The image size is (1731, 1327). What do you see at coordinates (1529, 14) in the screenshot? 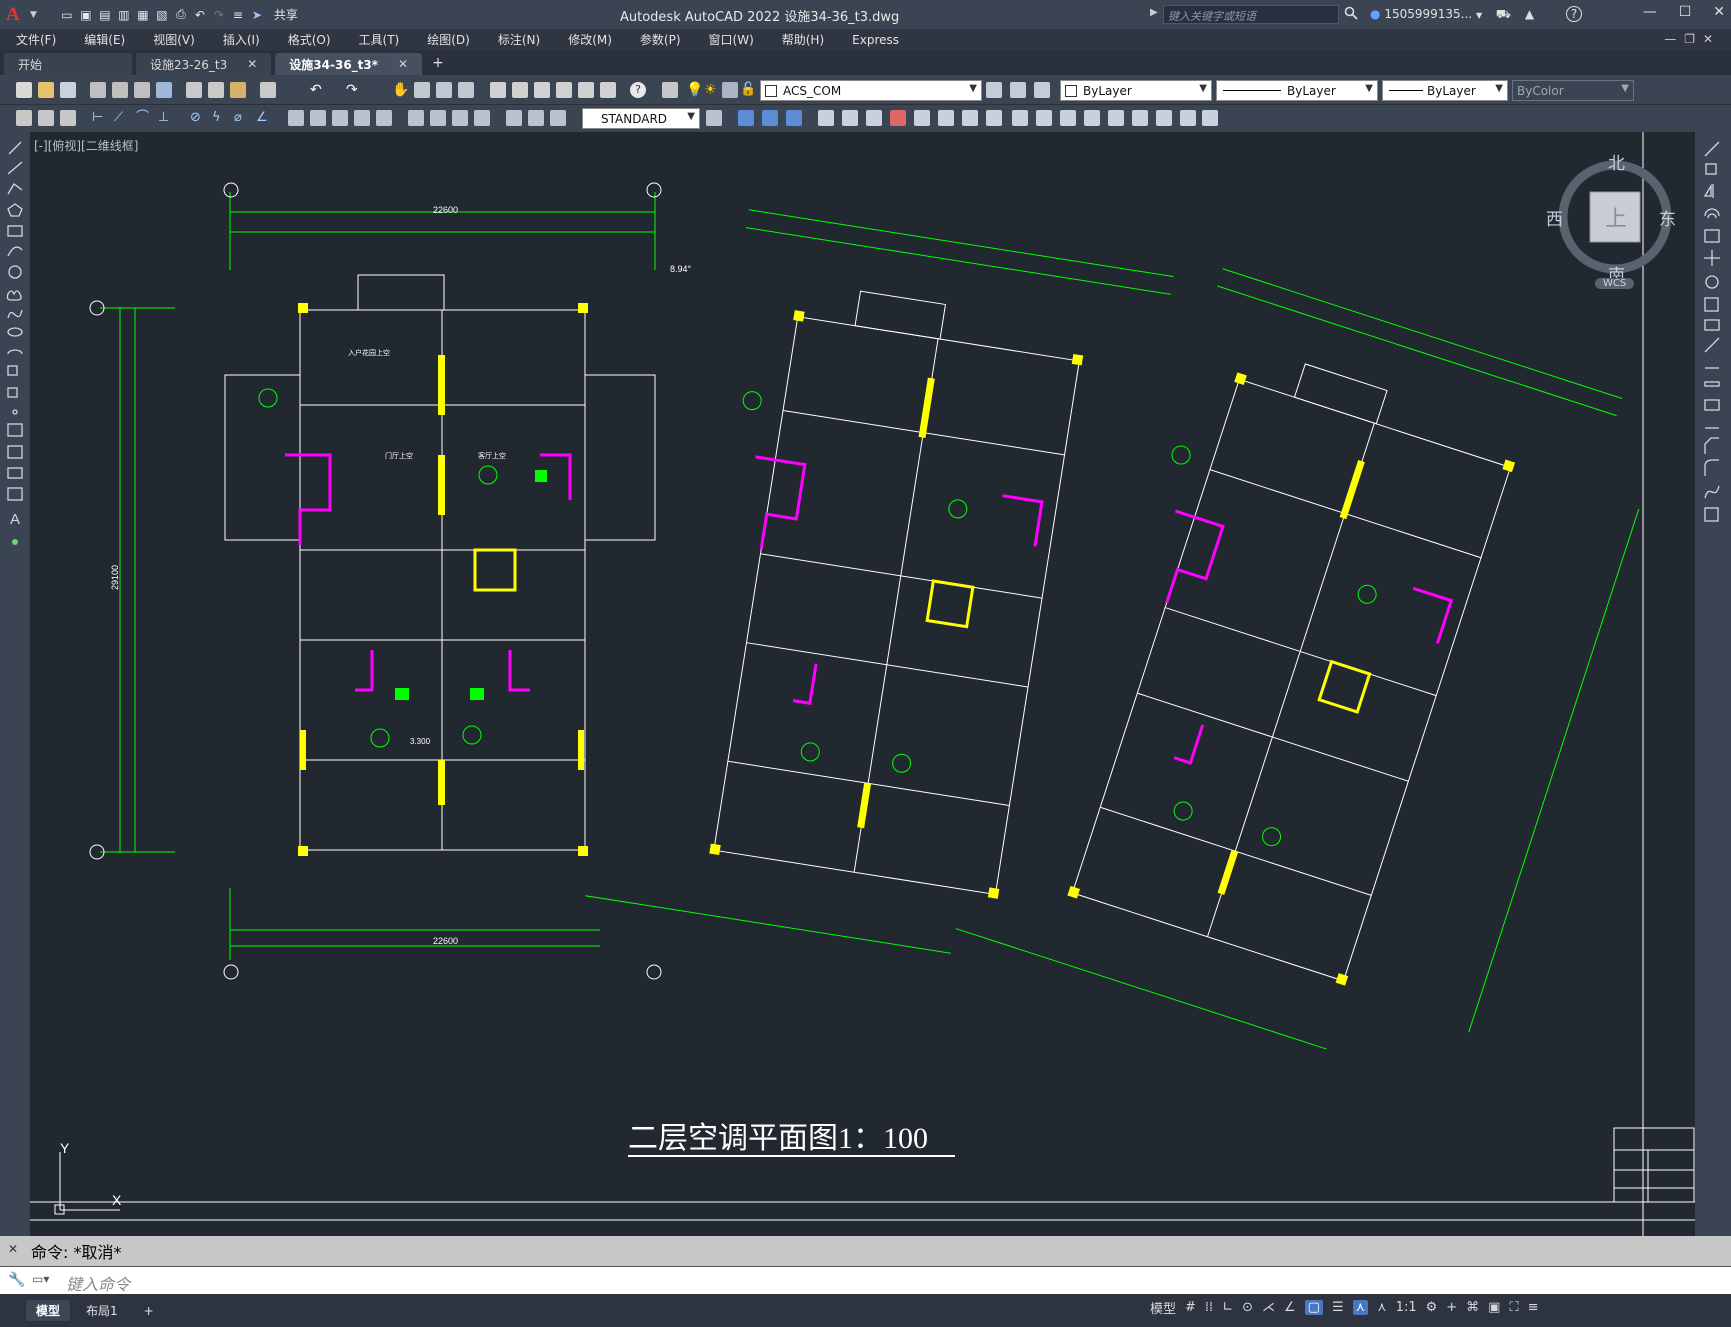
I see `autodesk-app-icon: ▲` at bounding box center [1529, 14].